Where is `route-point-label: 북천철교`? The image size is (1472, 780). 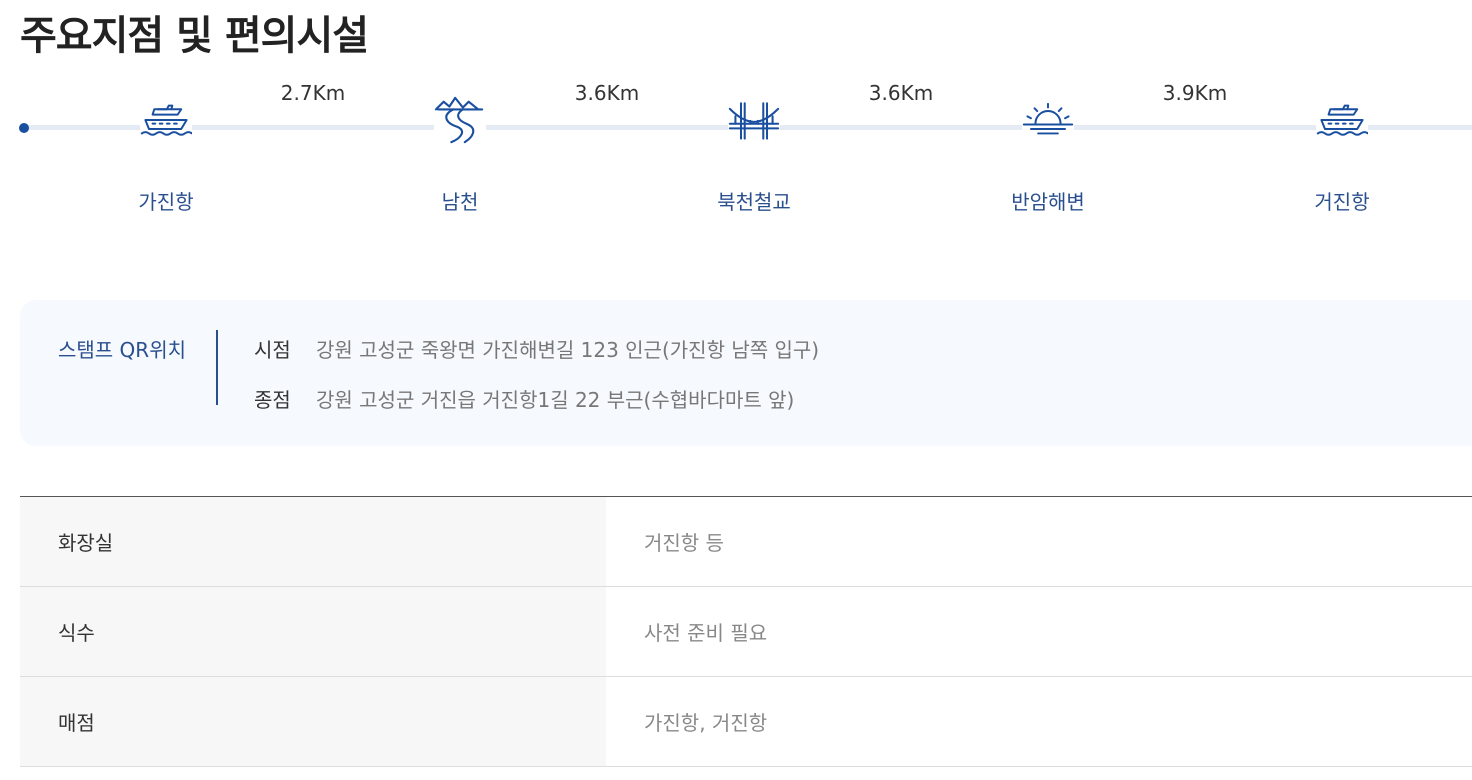
route-point-label: 북천철교 is located at coordinates (754, 202).